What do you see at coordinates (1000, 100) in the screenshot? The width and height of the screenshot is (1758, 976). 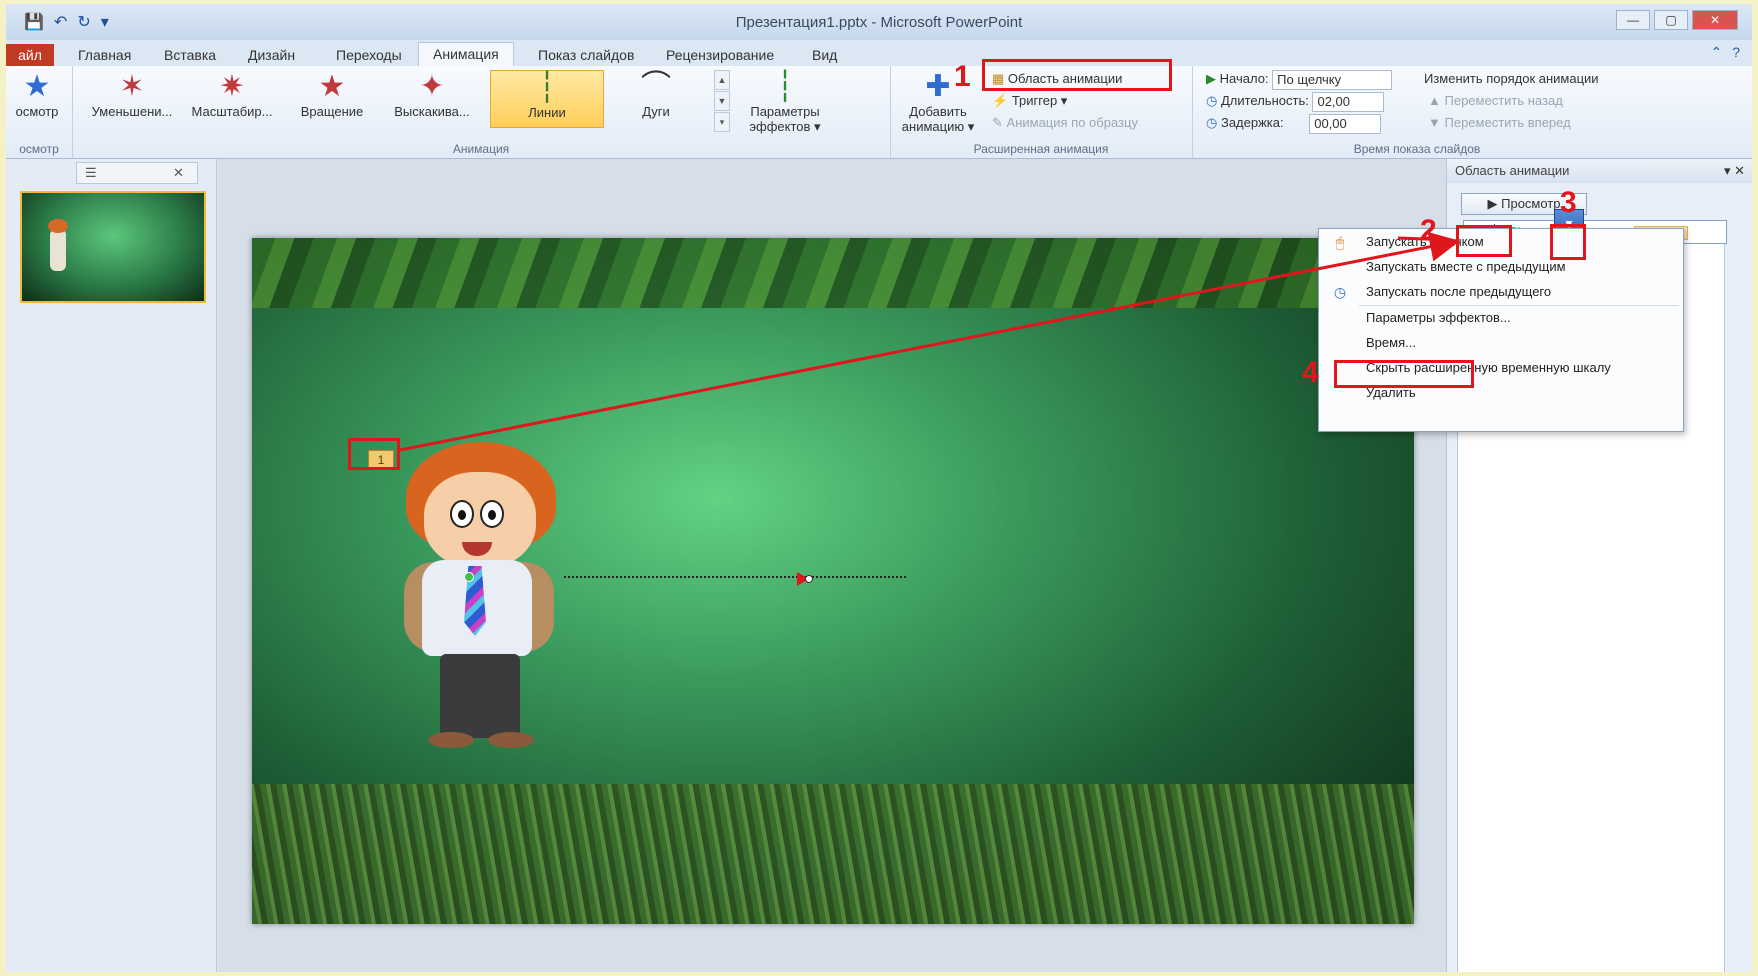 I see `trigger-icon: ⚡` at bounding box center [1000, 100].